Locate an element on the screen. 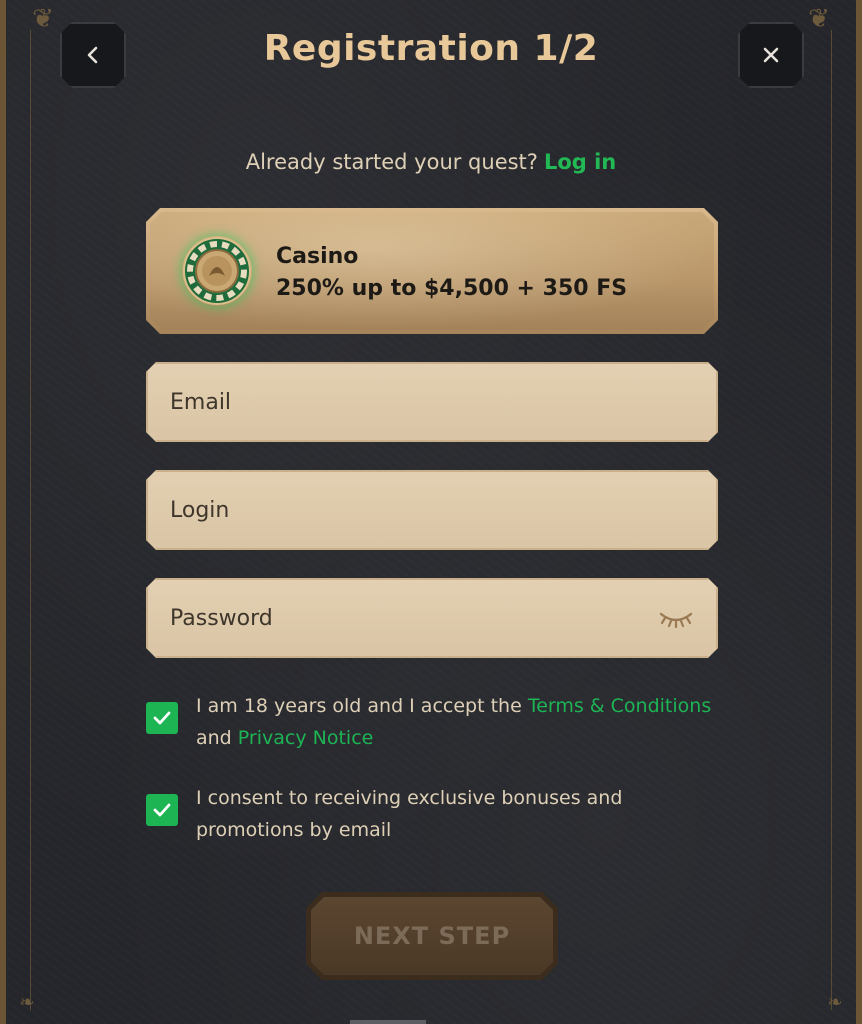 The width and height of the screenshot is (862, 1024). bonus-card-body: Casino 250% up to $4,500 + 350 FS is located at coordinates (432, 271).